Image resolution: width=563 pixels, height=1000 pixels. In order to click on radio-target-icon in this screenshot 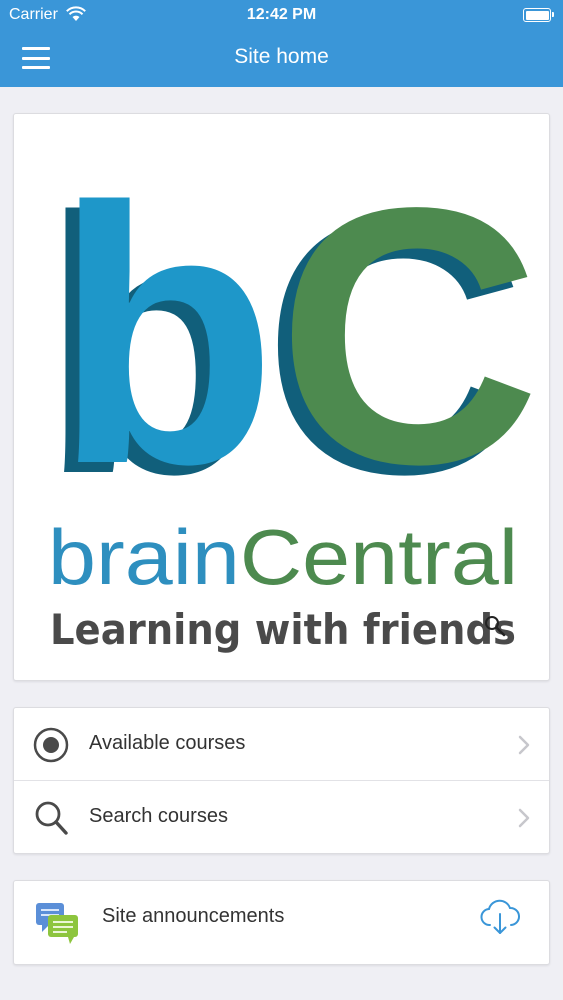, I will do `click(51, 745)`.